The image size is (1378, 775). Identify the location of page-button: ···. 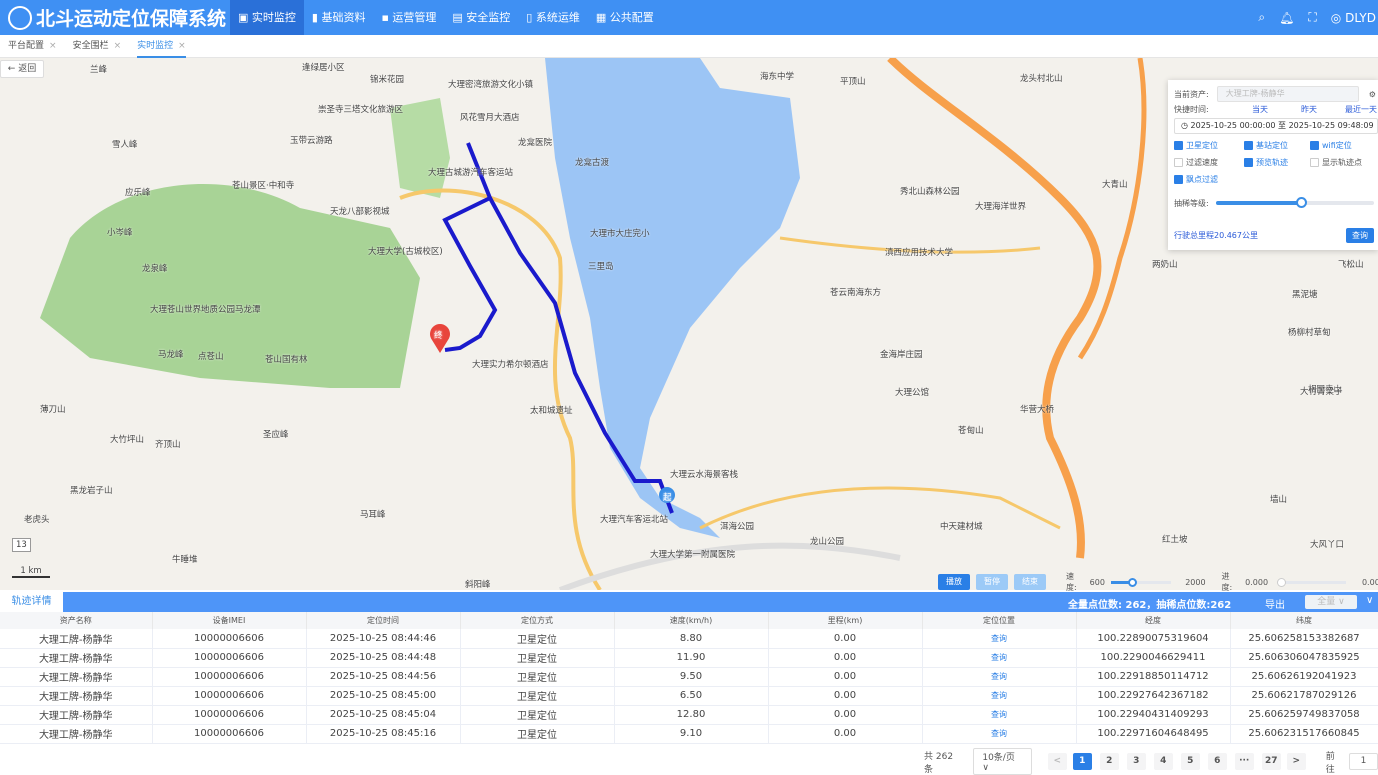
(1244, 761).